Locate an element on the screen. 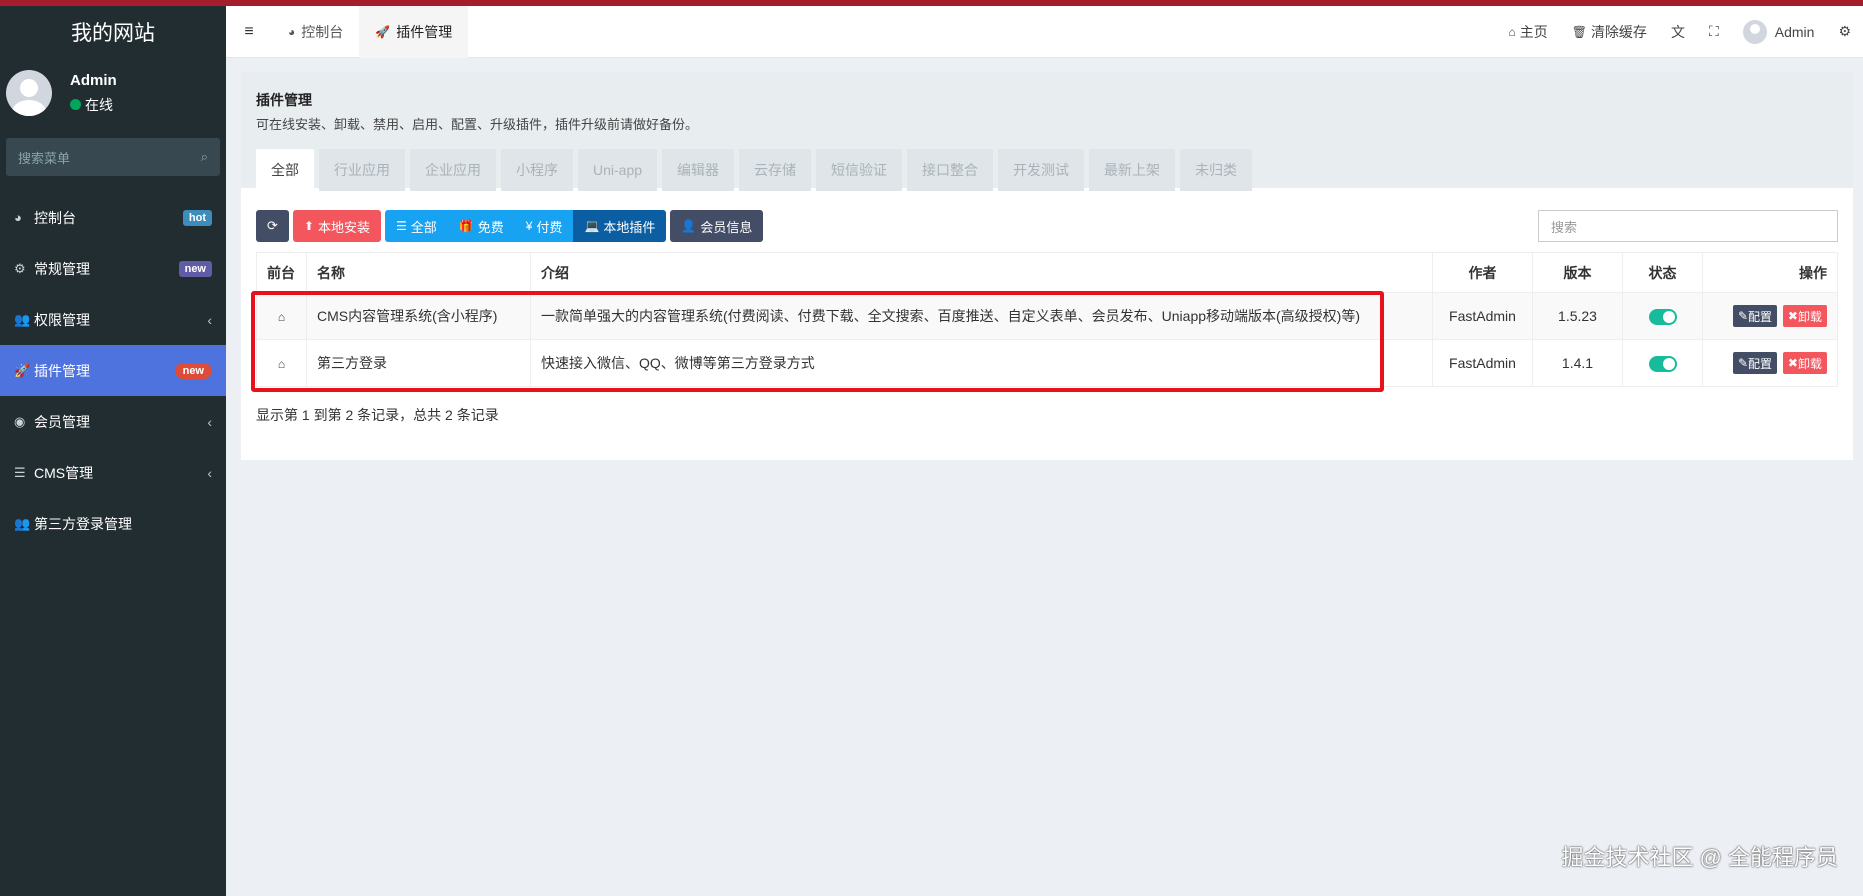  clear-cache-button: 🗑 清除缓存 is located at coordinates (1609, 32).